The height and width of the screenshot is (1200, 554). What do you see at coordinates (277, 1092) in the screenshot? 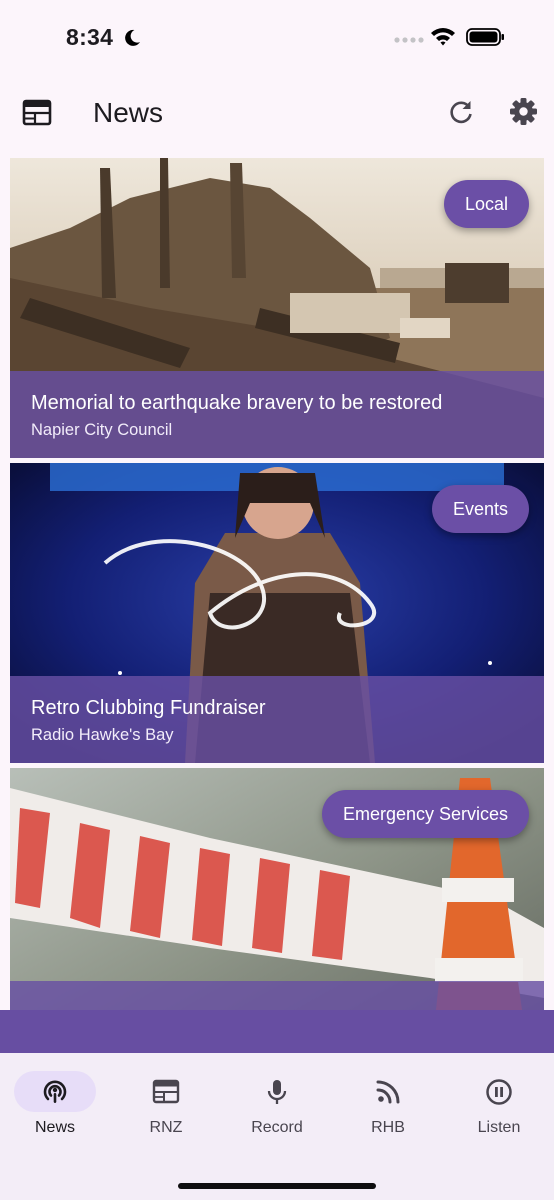
I see `microphone-icon` at bounding box center [277, 1092].